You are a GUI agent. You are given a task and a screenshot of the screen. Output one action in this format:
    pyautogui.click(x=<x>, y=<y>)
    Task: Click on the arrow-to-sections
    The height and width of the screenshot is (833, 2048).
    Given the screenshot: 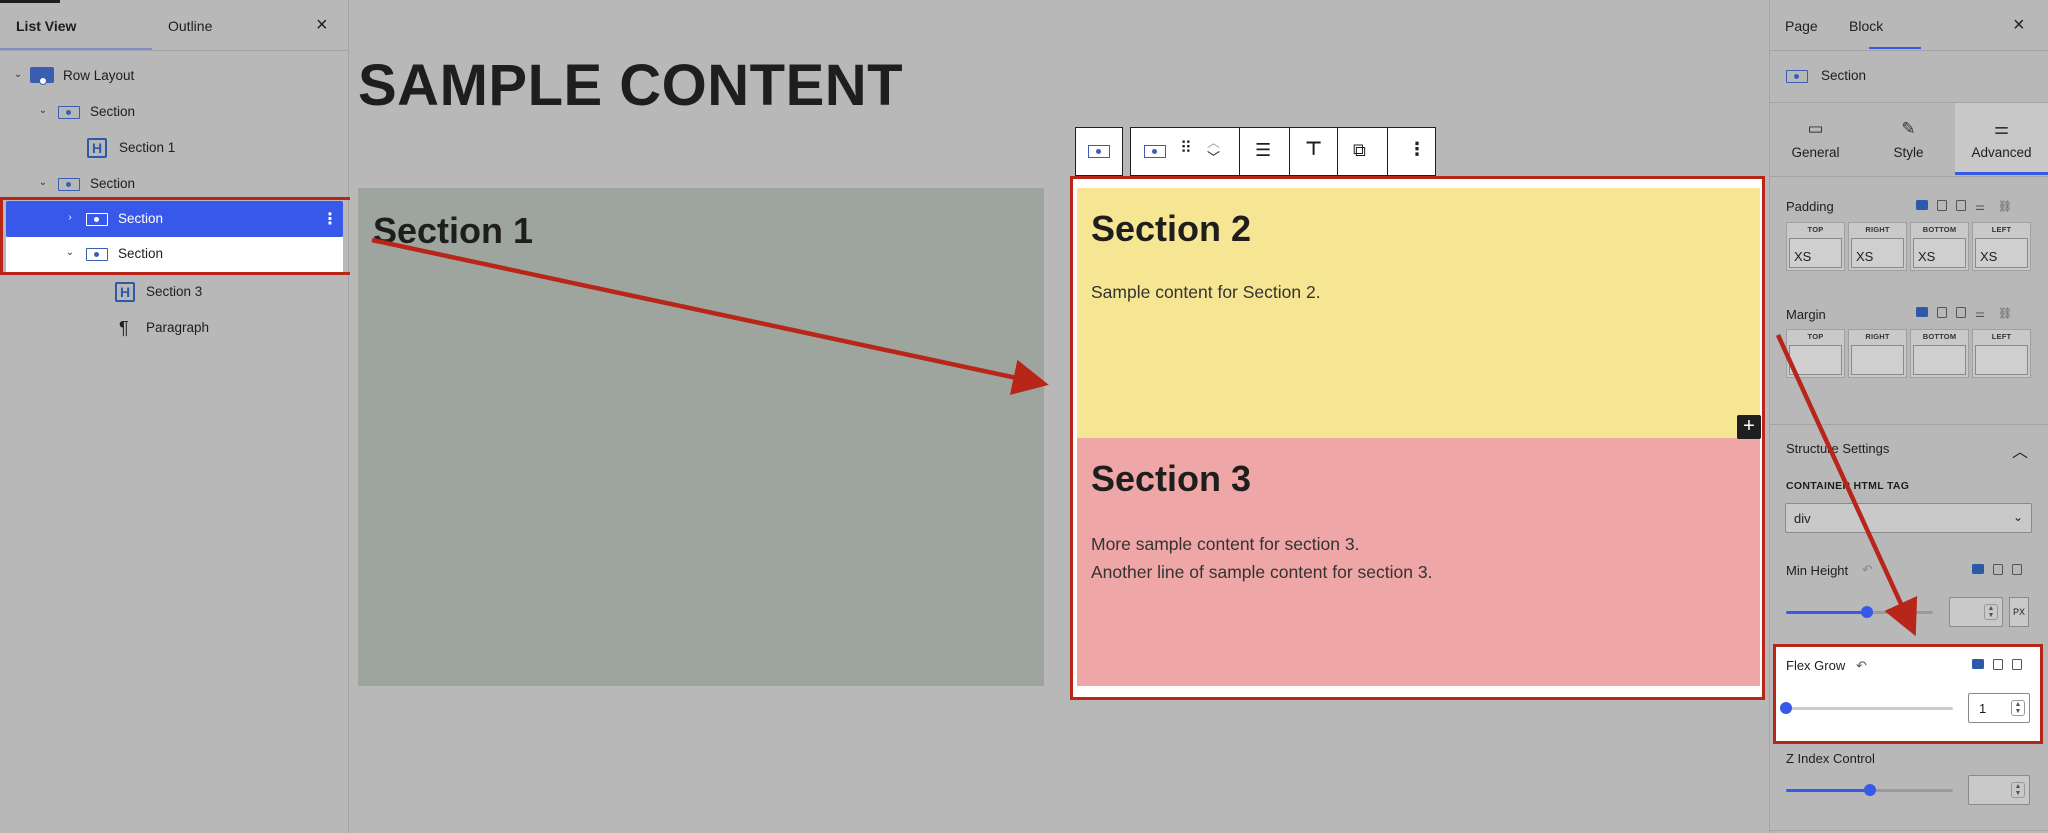 What is the action you would take?
    pyautogui.click(x=710, y=316)
    